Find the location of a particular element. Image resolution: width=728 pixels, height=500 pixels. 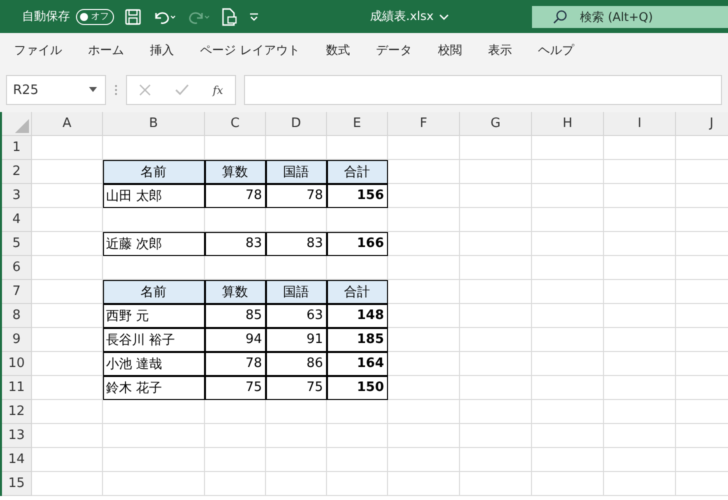

ribbon-tab: データ is located at coordinates (394, 50).